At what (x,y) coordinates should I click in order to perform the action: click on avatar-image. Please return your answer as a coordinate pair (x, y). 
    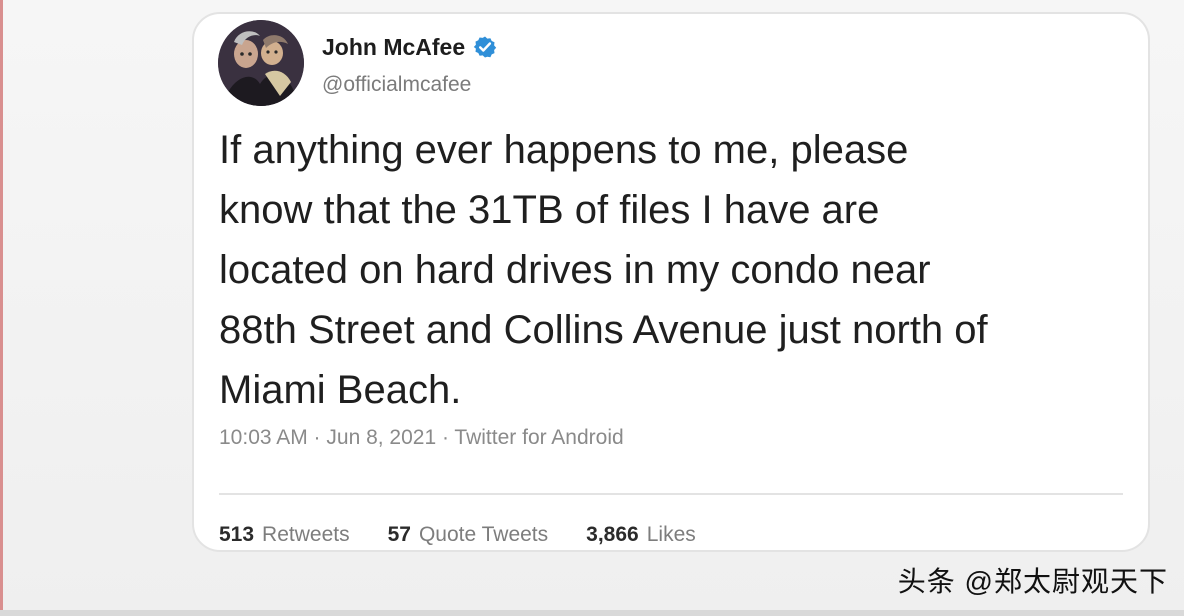
    Looking at the image, I should click on (261, 63).